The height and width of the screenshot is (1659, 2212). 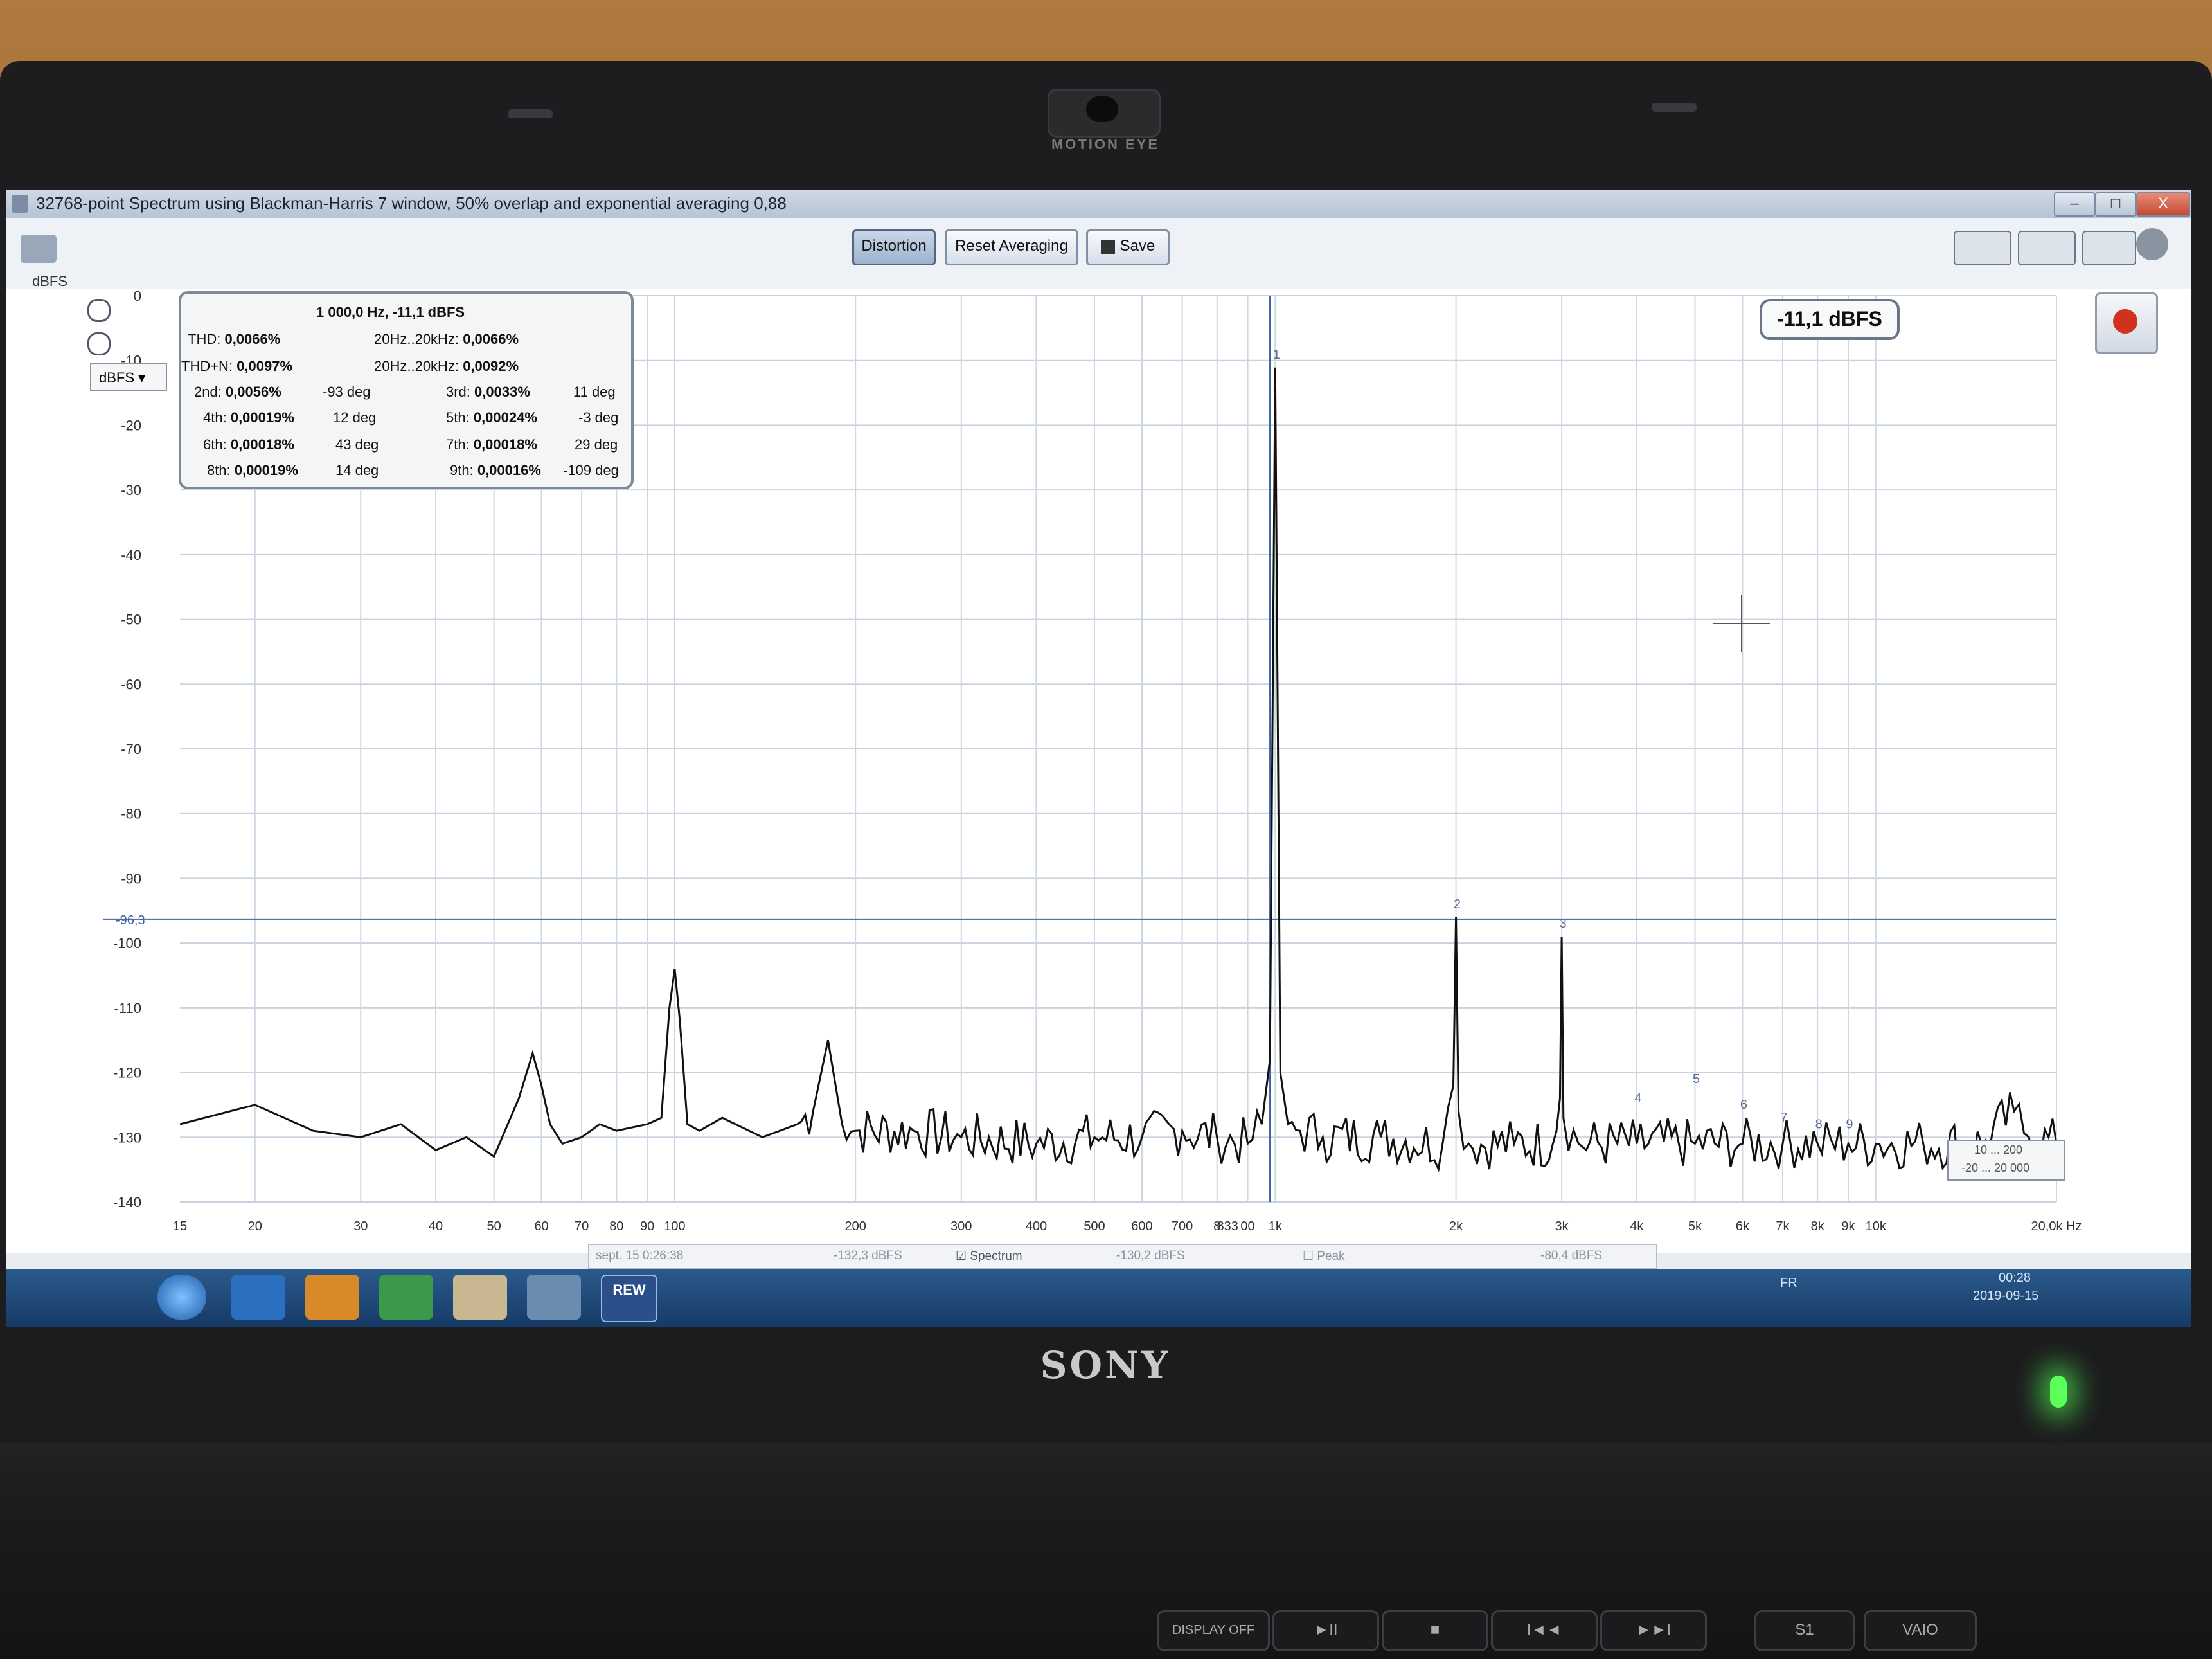 What do you see at coordinates (1128, 247) in the screenshot?
I see `save-button: Save` at bounding box center [1128, 247].